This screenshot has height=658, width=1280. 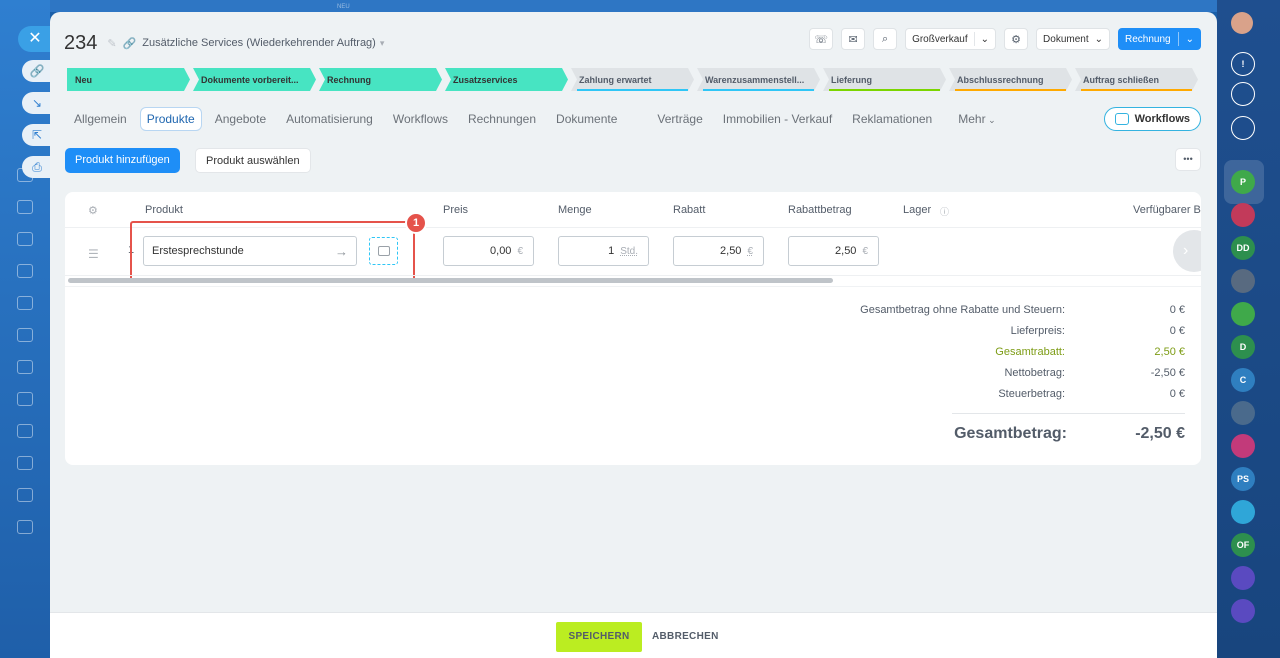 I want to click on tab-produkte: Produkte, so click(x=170, y=119).